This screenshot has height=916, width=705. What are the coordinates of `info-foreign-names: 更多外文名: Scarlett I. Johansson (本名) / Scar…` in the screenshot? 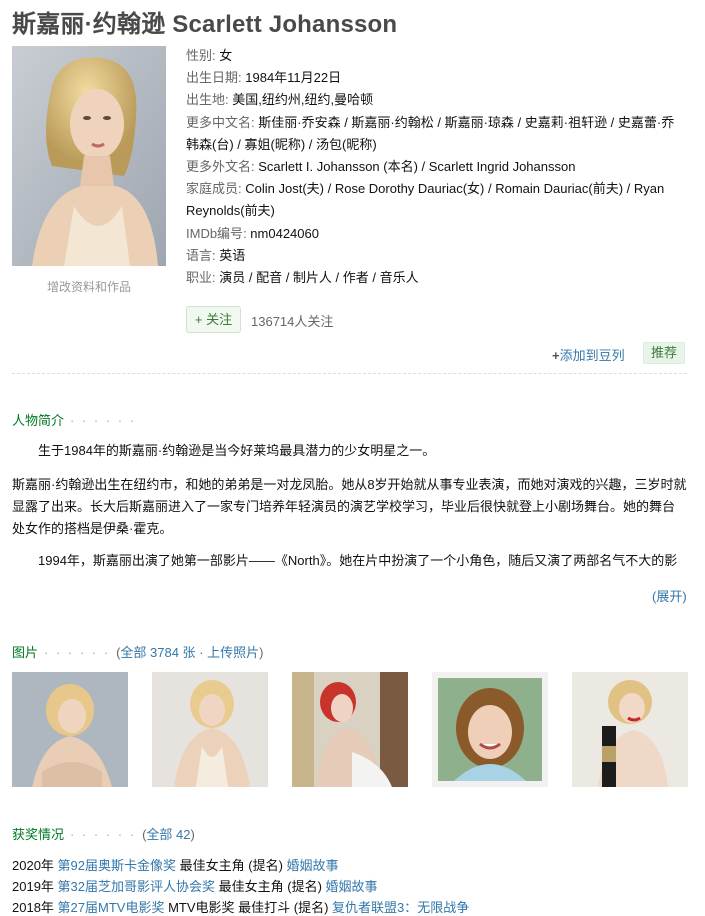 It's located at (381, 167).